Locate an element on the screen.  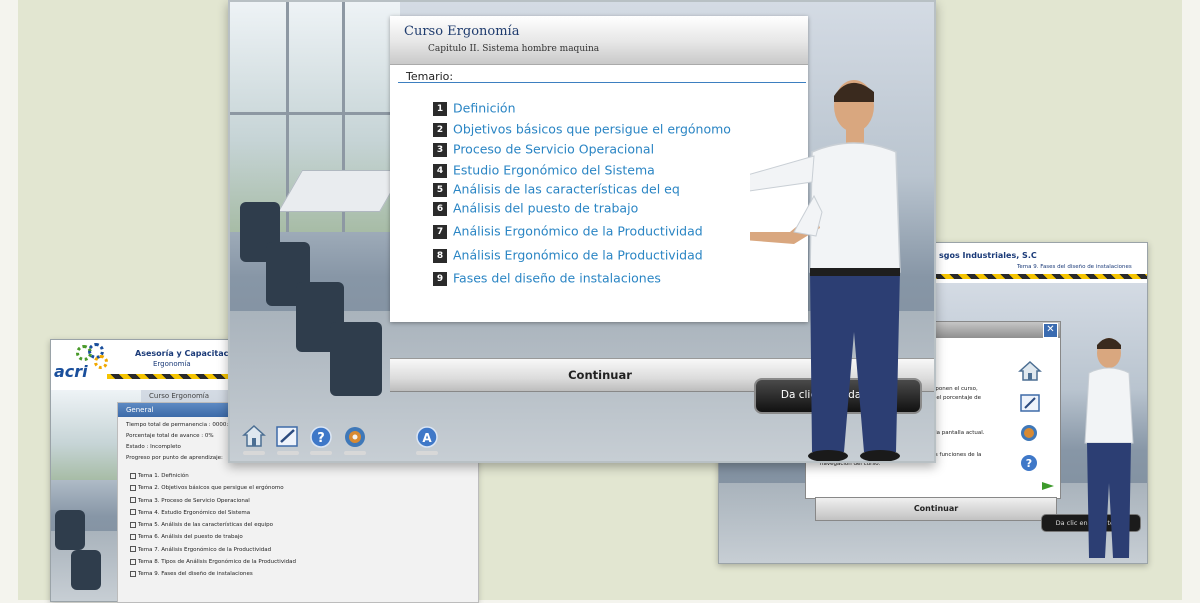
list-item: Tema 4. Estudio Ergonómico del Sistema is located at coordinates (304, 513).